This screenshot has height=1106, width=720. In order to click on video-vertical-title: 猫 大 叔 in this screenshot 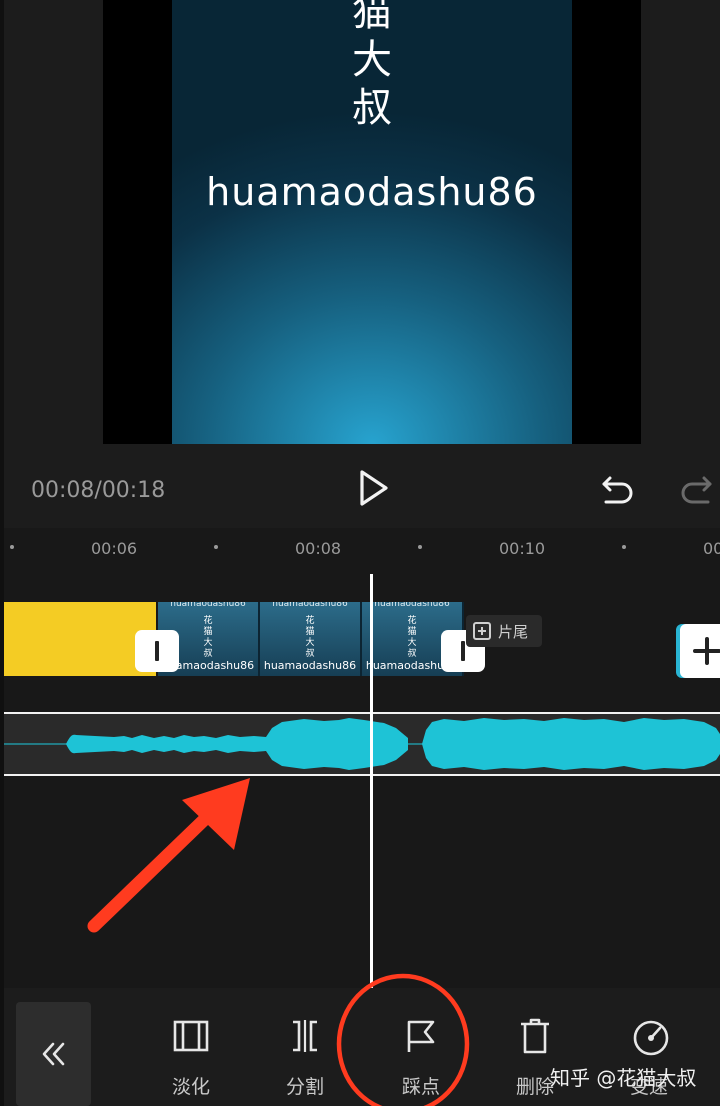, I will do `click(372, 66)`.